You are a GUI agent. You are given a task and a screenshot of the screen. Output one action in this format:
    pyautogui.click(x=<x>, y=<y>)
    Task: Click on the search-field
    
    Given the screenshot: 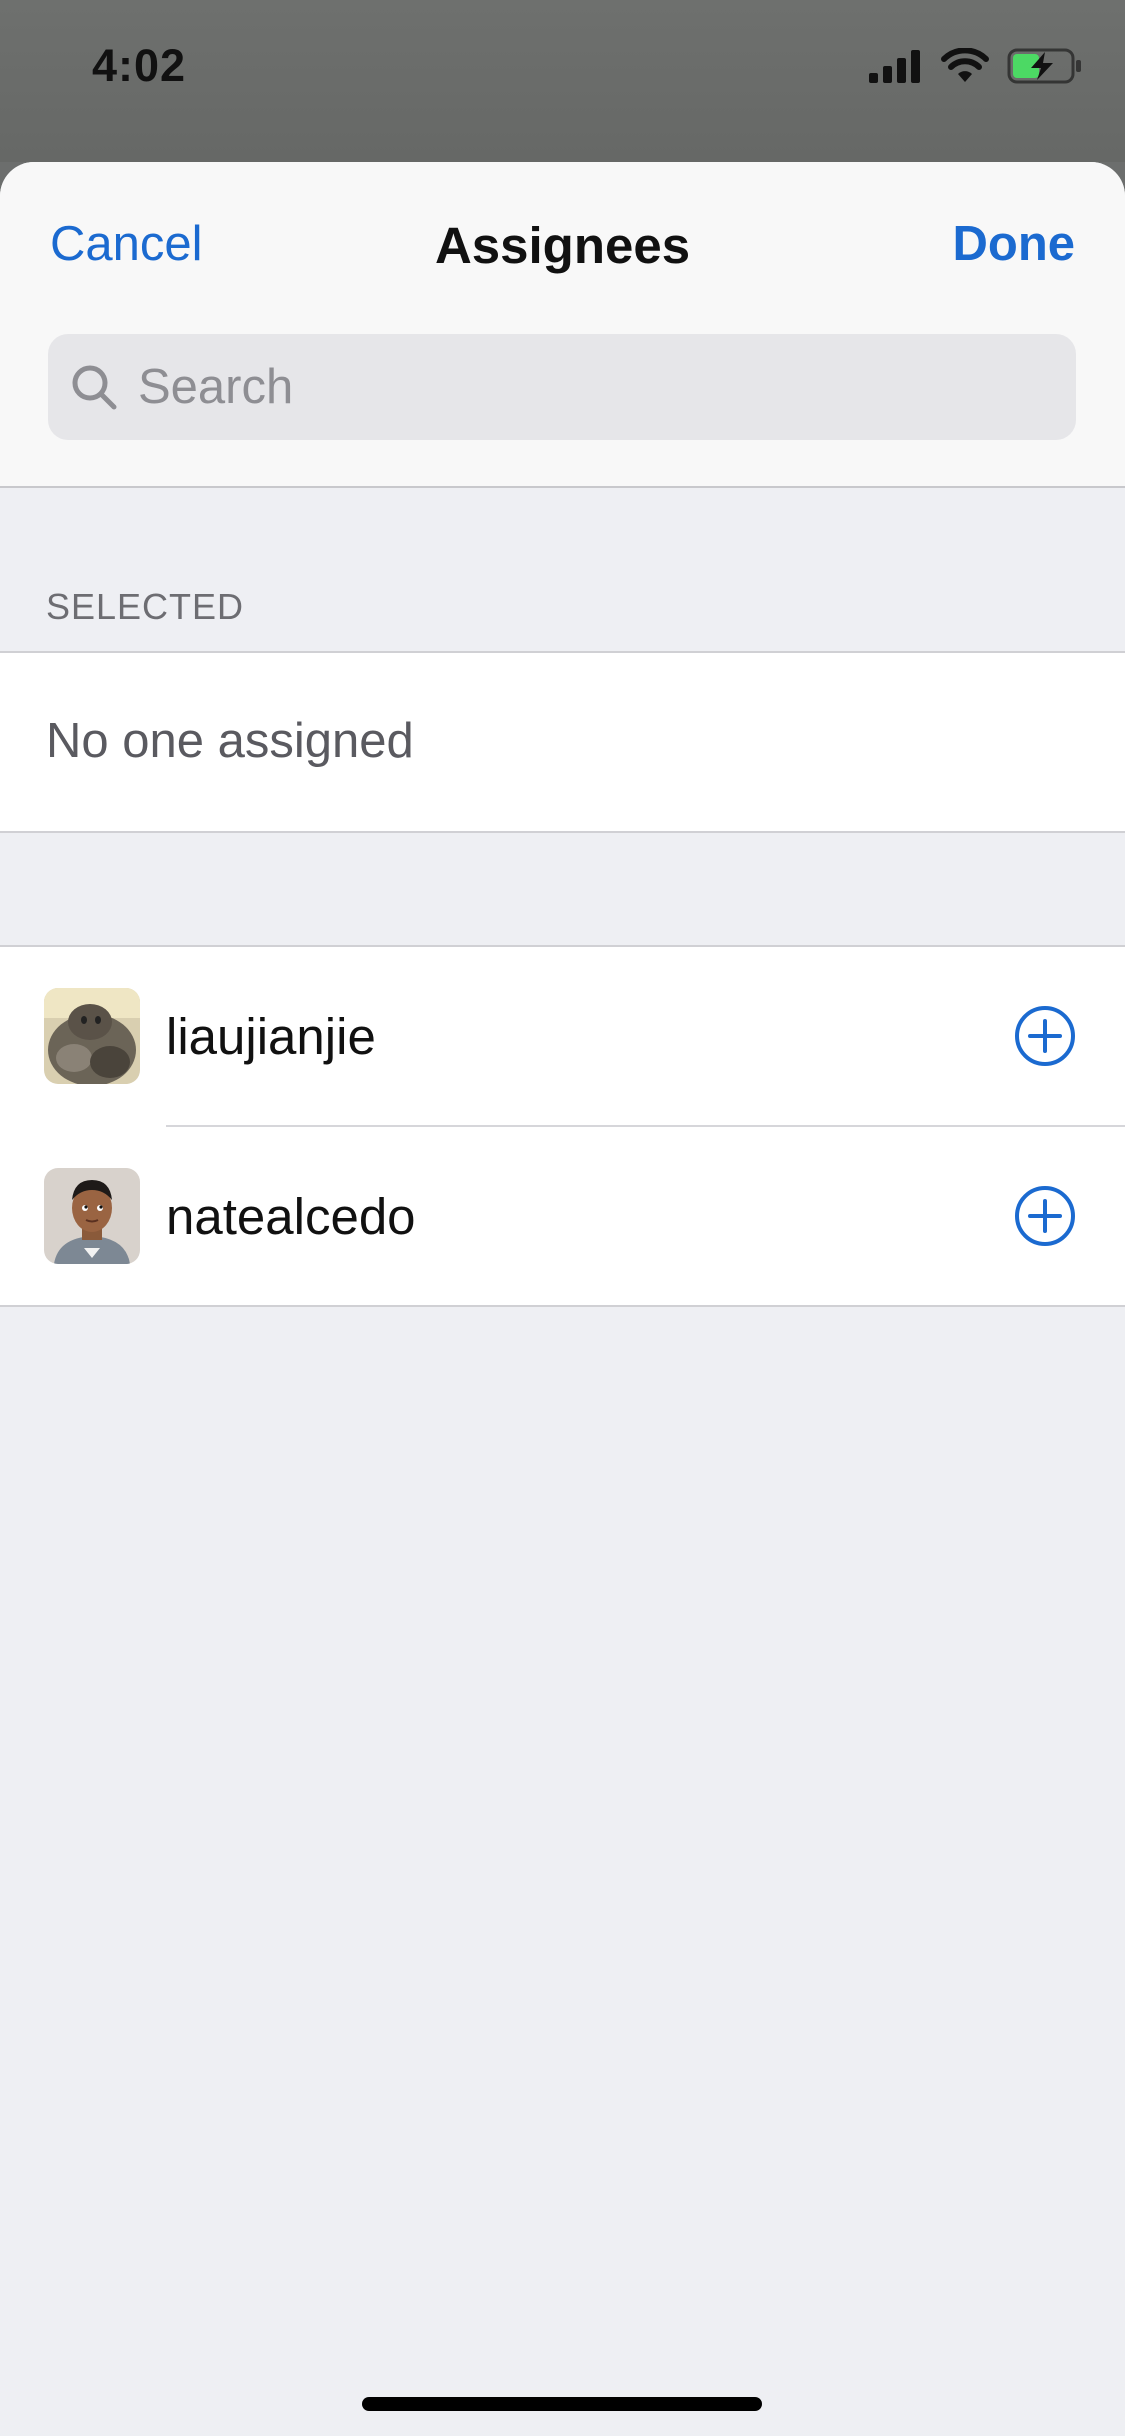 What is the action you would take?
    pyautogui.click(x=562, y=387)
    